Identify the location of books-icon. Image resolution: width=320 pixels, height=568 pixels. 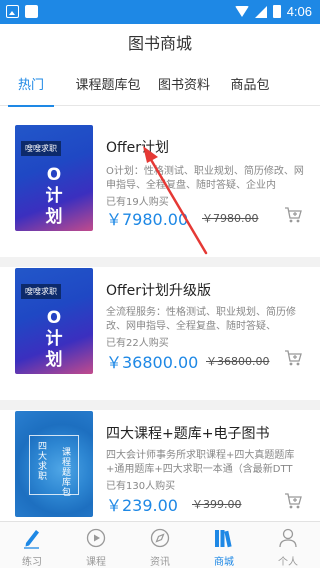
(223, 539).